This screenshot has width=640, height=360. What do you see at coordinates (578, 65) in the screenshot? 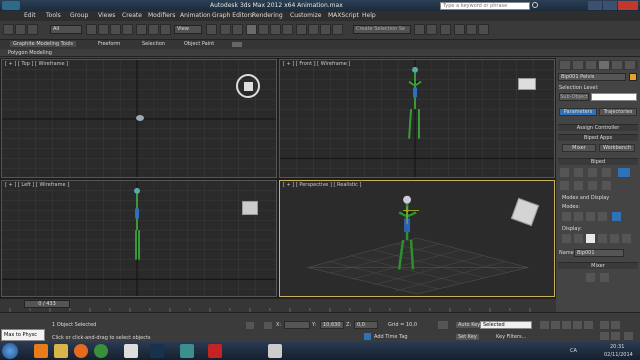
I see `modify-tab-icon` at bounding box center [578, 65].